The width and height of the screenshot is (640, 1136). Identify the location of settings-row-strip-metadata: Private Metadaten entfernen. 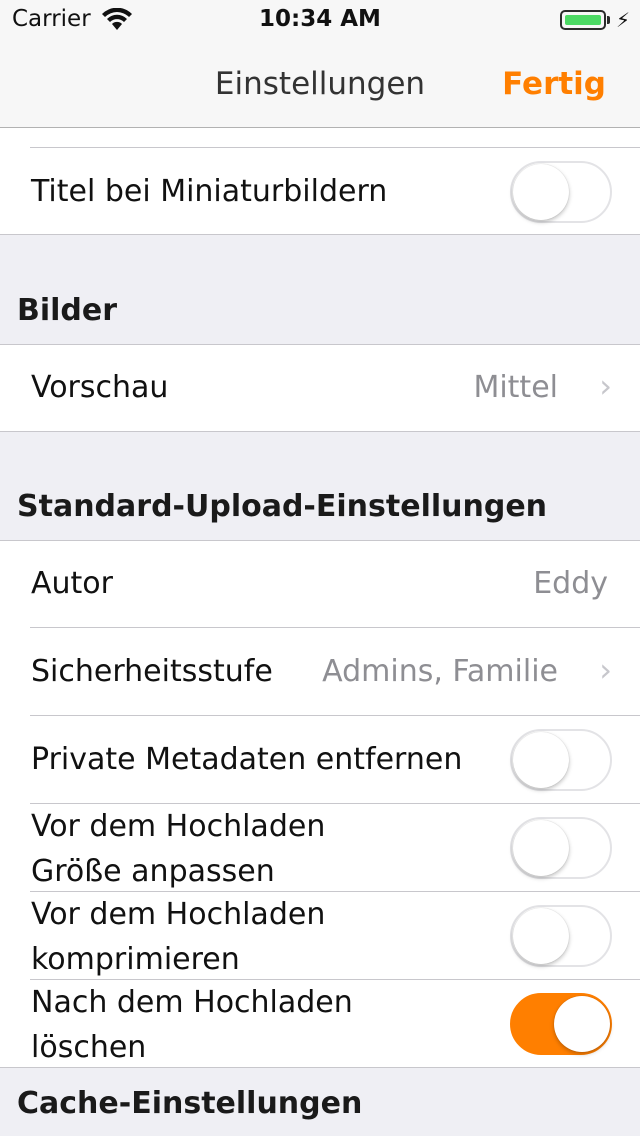
(320, 760).